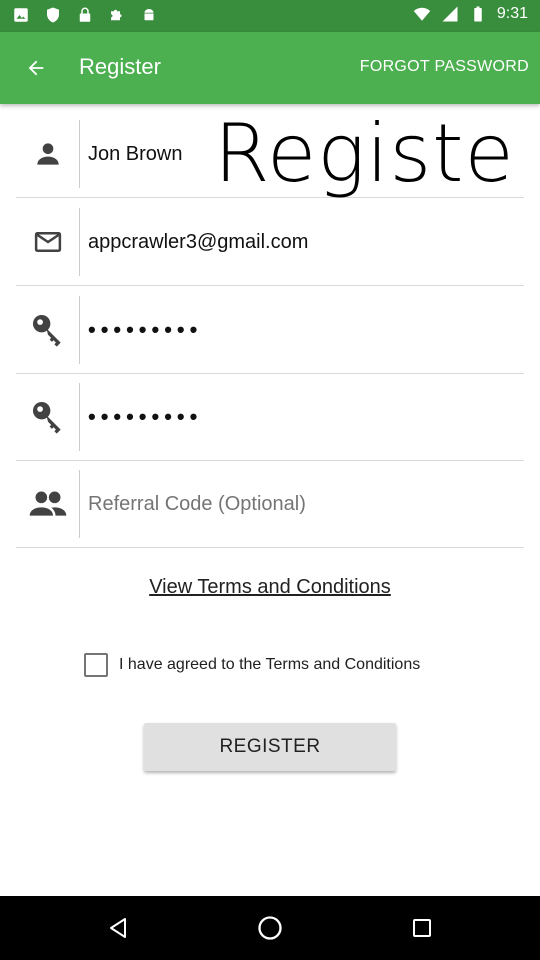 This screenshot has width=540, height=960. What do you see at coordinates (270, 747) in the screenshot?
I see `register-button: REGISTER` at bounding box center [270, 747].